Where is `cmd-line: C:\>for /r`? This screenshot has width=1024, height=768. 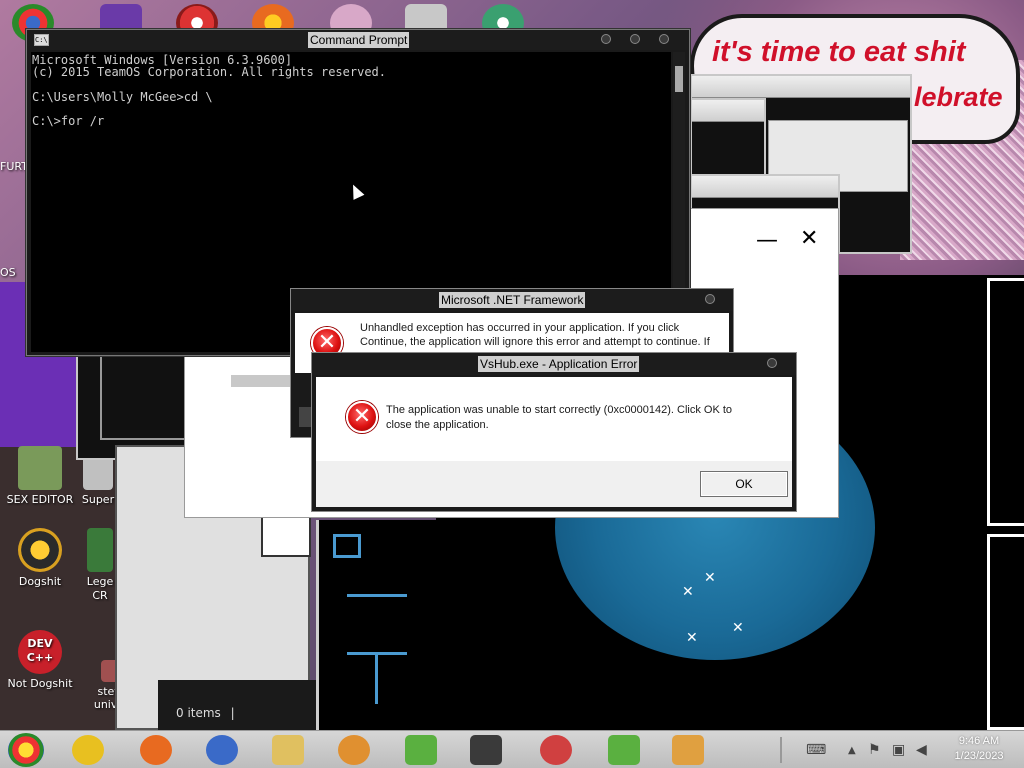 cmd-line: C:\>for /r is located at coordinates (68, 120).